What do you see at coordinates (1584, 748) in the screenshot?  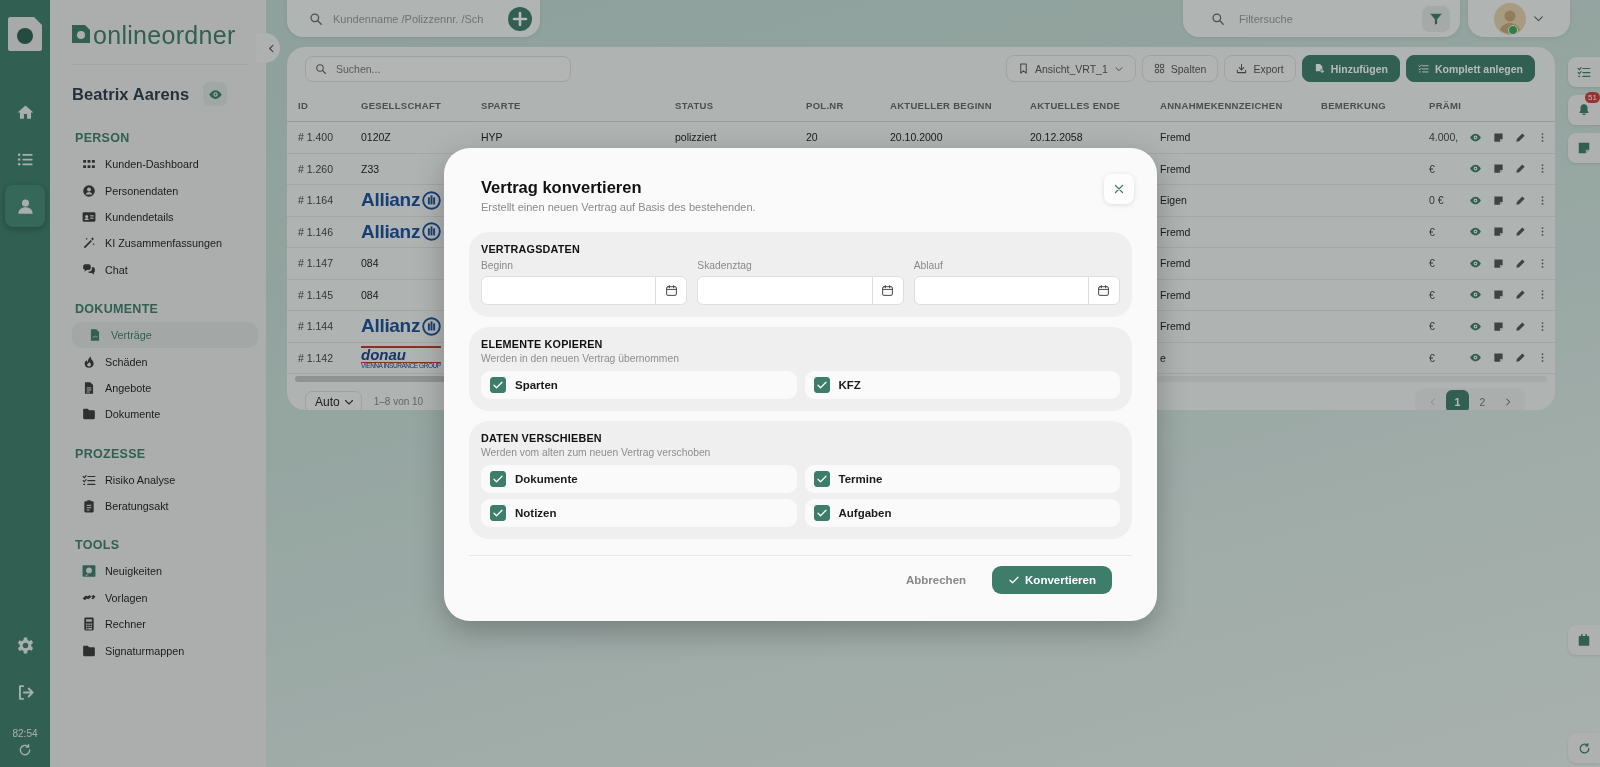 I see `refresh-button` at bounding box center [1584, 748].